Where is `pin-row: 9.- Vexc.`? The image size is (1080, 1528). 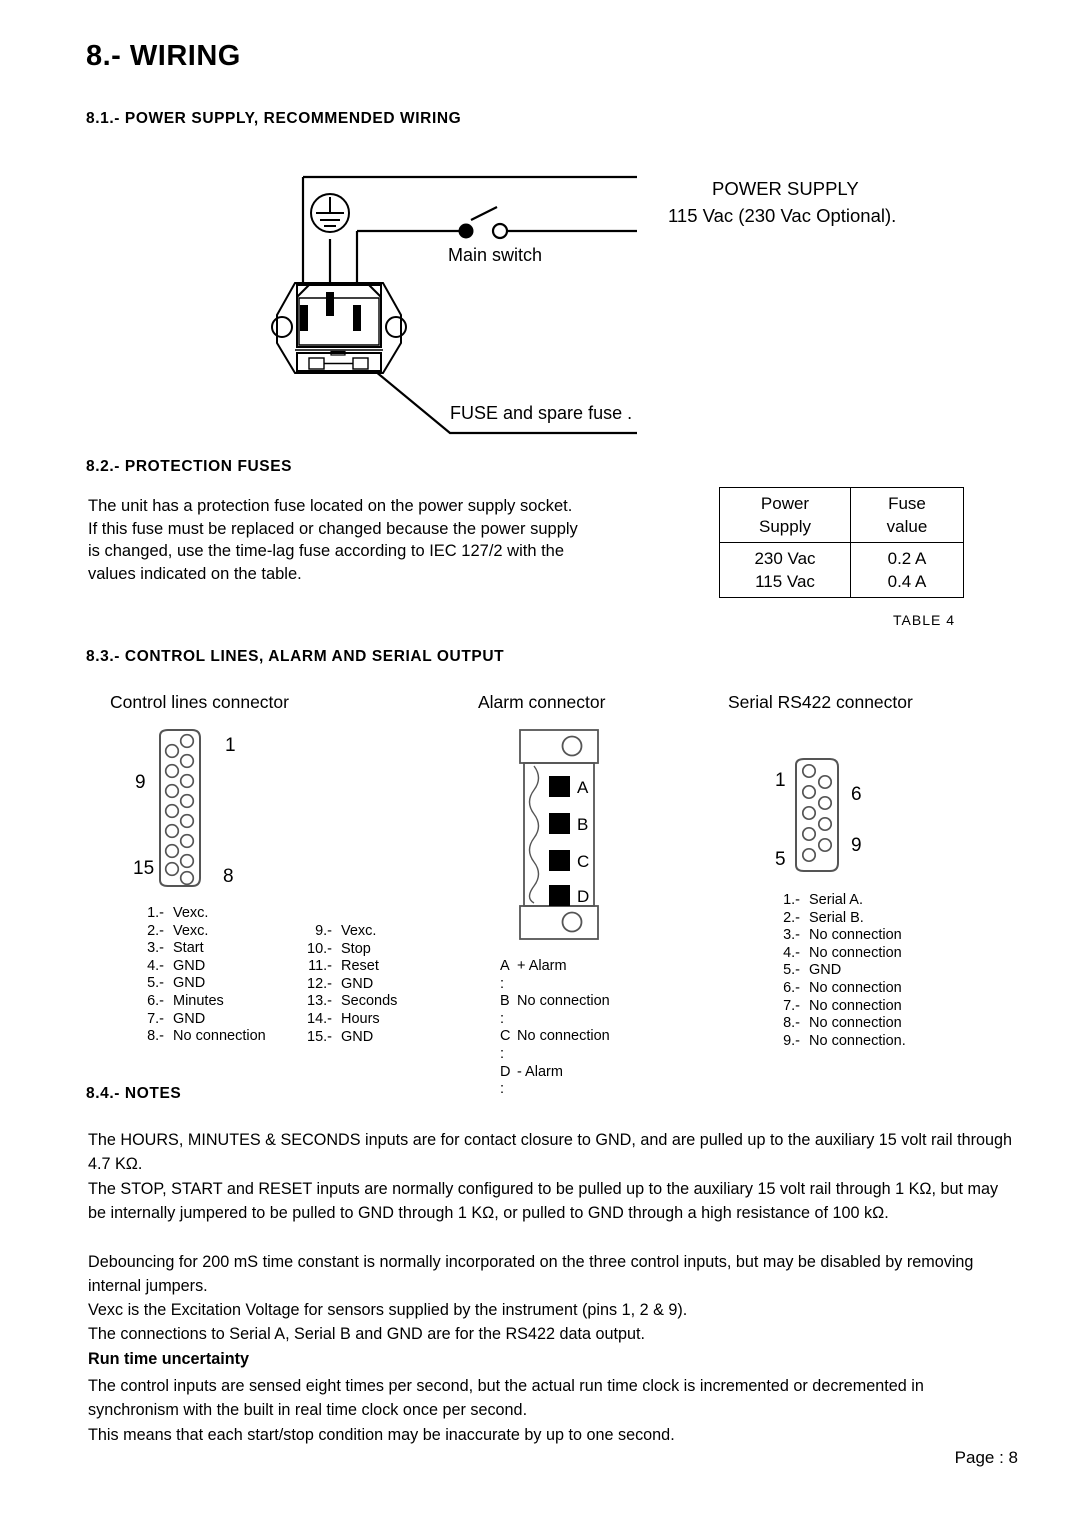
pin-row: 9.- Vexc. is located at coordinates (347, 932).